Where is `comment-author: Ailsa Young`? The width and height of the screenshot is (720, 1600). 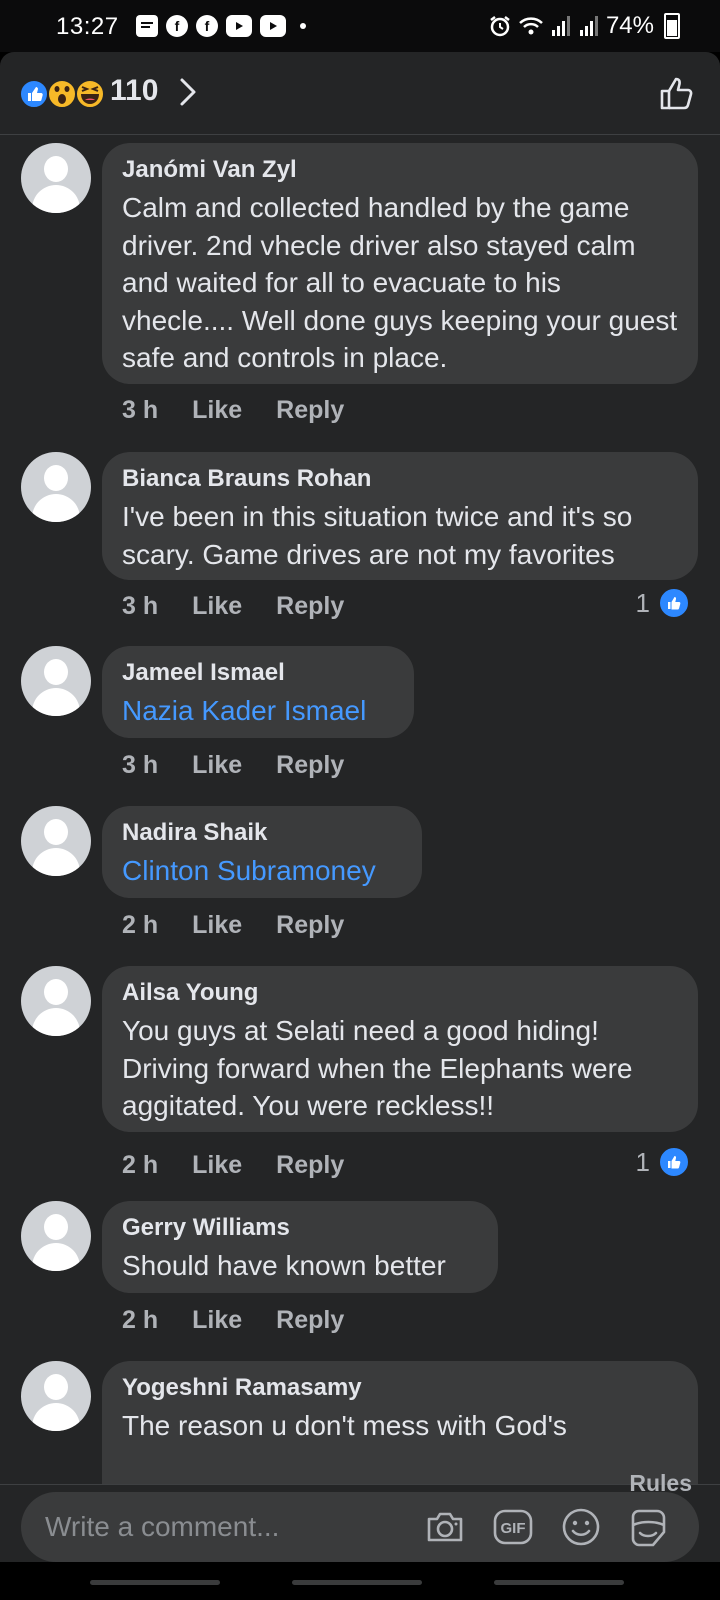
comment-author: Ailsa Young is located at coordinates (400, 993).